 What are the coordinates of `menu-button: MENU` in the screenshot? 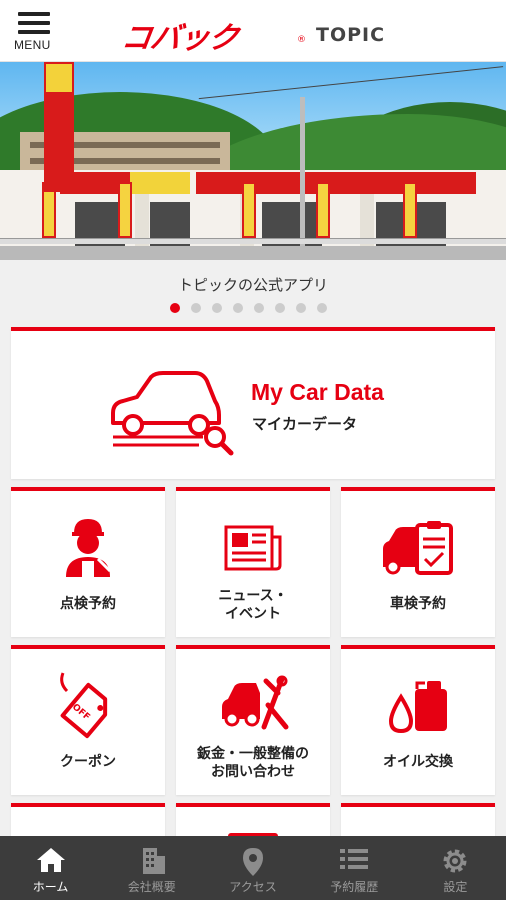 It's located at (35, 31).